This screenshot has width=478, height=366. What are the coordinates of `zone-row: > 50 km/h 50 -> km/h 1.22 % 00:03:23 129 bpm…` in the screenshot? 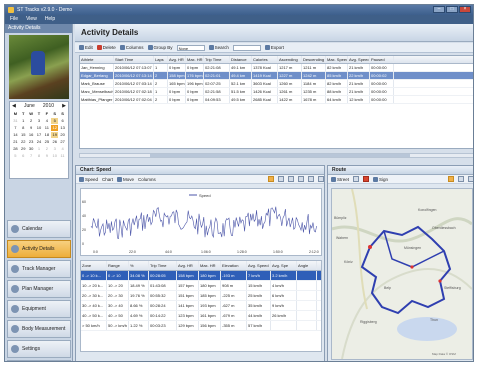 It's located at (201, 326).